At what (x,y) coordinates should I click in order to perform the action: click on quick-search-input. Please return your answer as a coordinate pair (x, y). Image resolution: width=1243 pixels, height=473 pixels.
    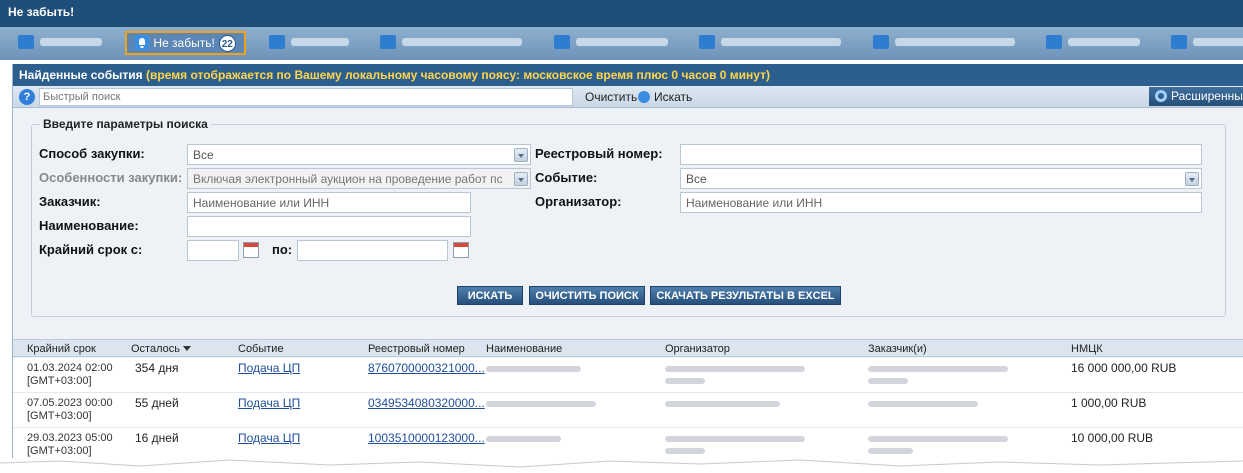
    Looking at the image, I should click on (306, 97).